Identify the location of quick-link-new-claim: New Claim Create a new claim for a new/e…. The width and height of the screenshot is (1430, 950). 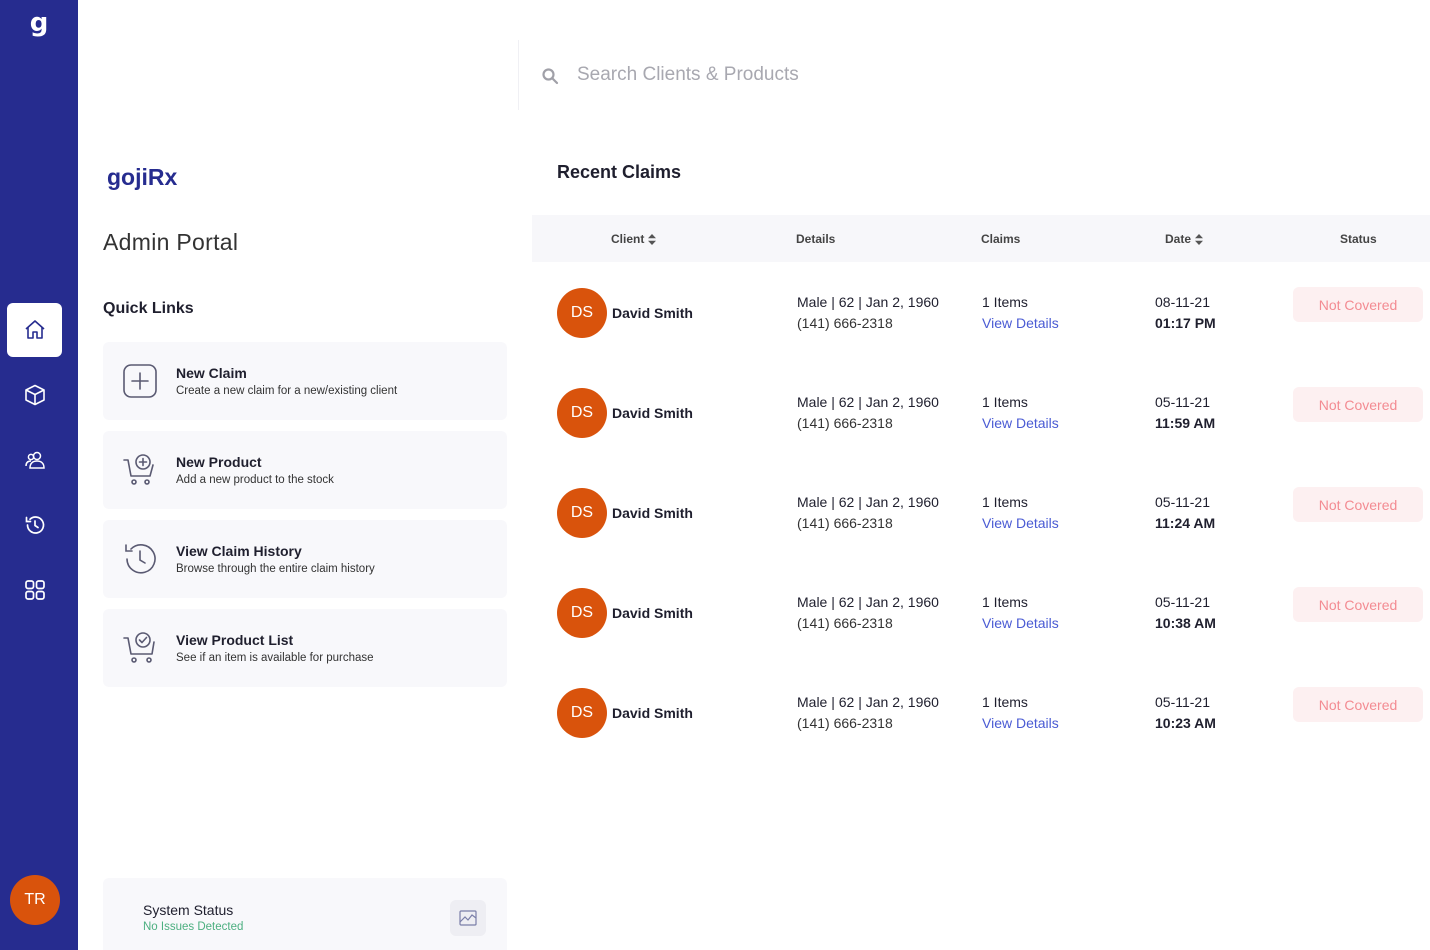
(305, 381).